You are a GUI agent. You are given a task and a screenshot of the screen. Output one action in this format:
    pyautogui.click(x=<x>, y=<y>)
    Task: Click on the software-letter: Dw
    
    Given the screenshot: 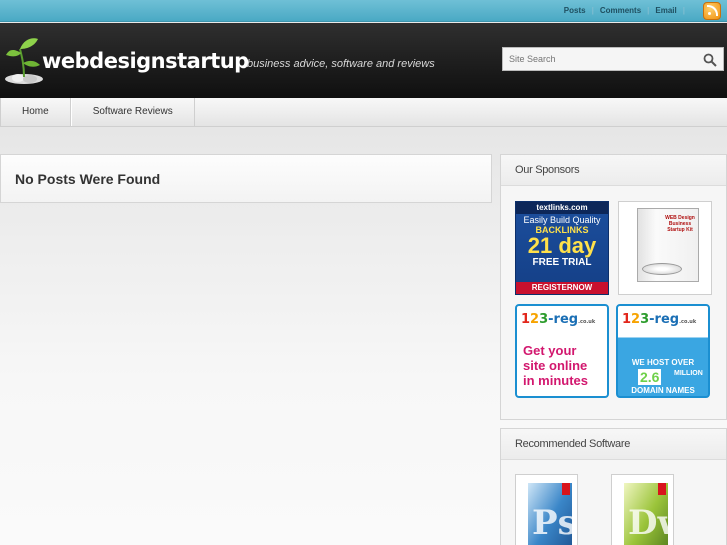 What is the action you would take?
    pyautogui.click(x=650, y=523)
    